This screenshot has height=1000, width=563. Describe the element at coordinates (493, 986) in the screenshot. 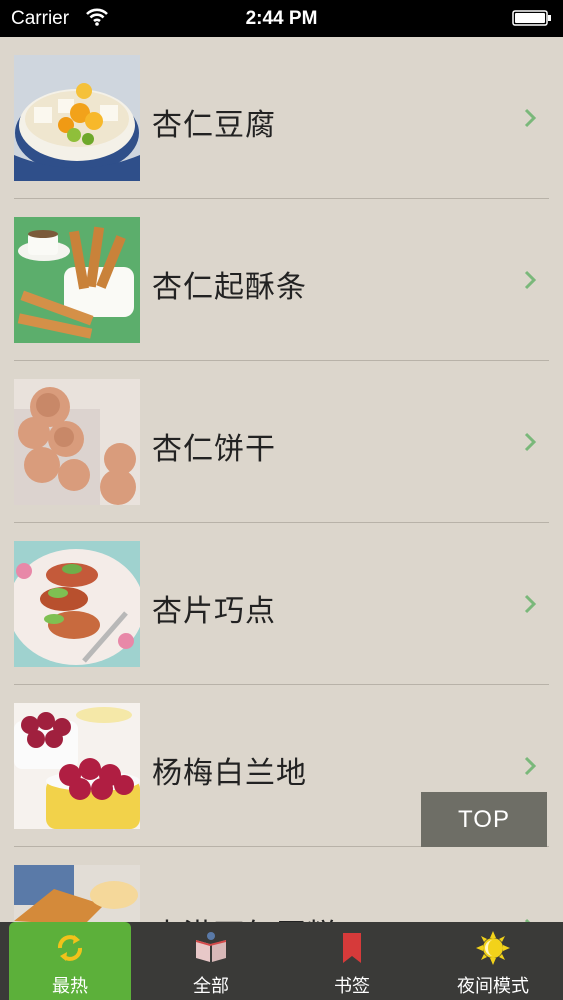

I see `tab-label: 夜间模式` at that location.